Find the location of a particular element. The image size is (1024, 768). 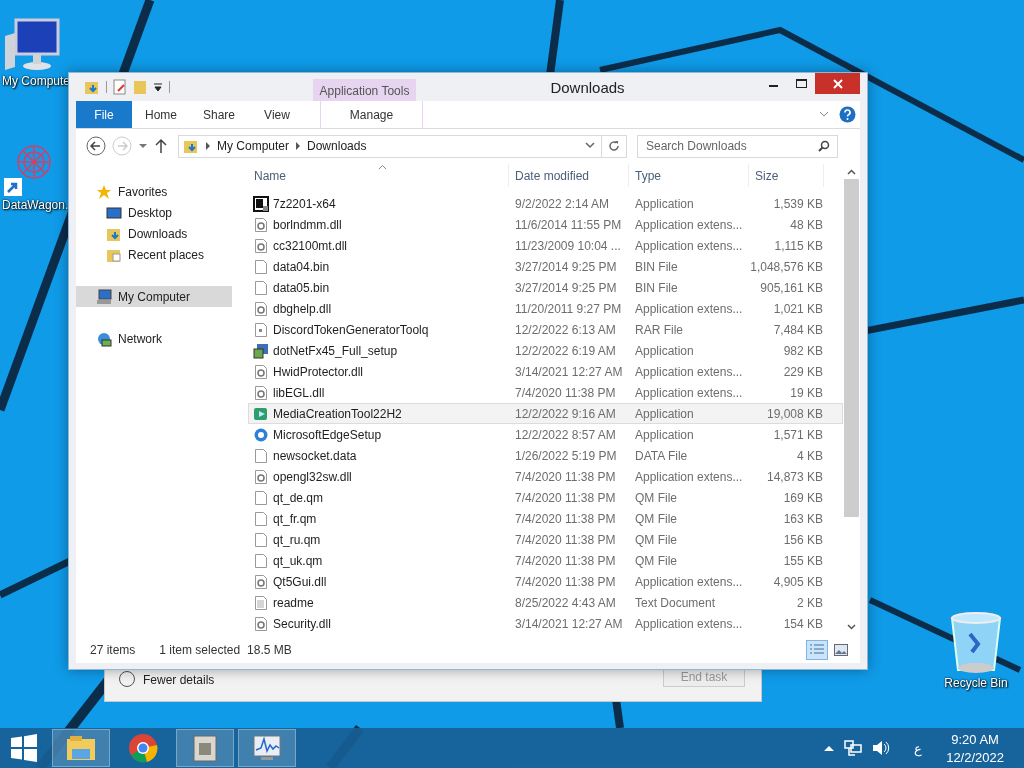

date-cell-text: 12/2/2022 8:57 AM is located at coordinates (565, 434).